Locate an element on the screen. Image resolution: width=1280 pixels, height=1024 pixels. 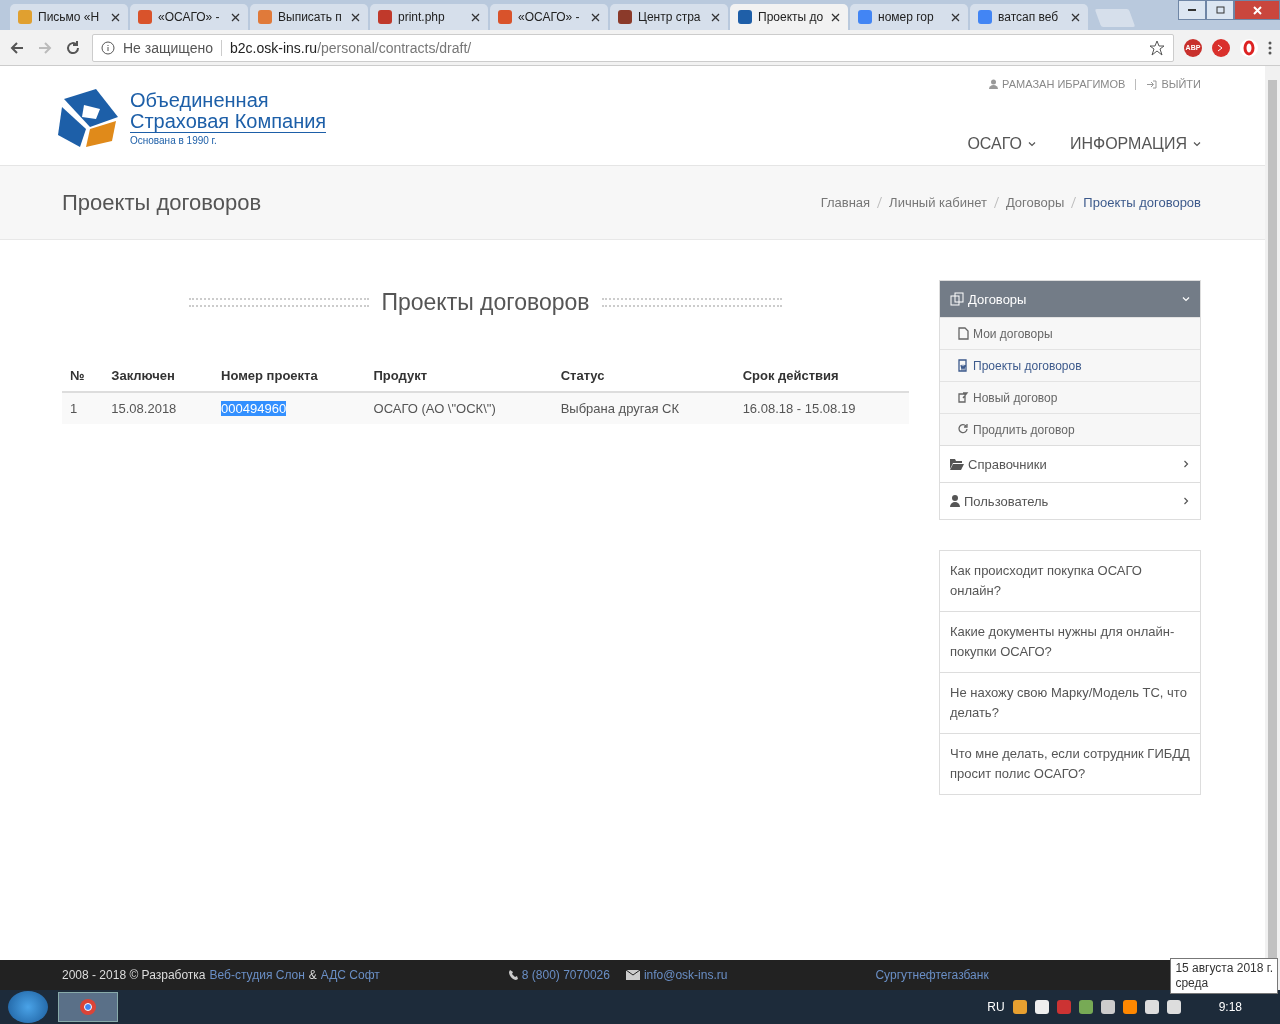
address-field: Не защищено b2c.osk-ins.ru/personal/contracts/draft/ is located at coordinates (633, 47).